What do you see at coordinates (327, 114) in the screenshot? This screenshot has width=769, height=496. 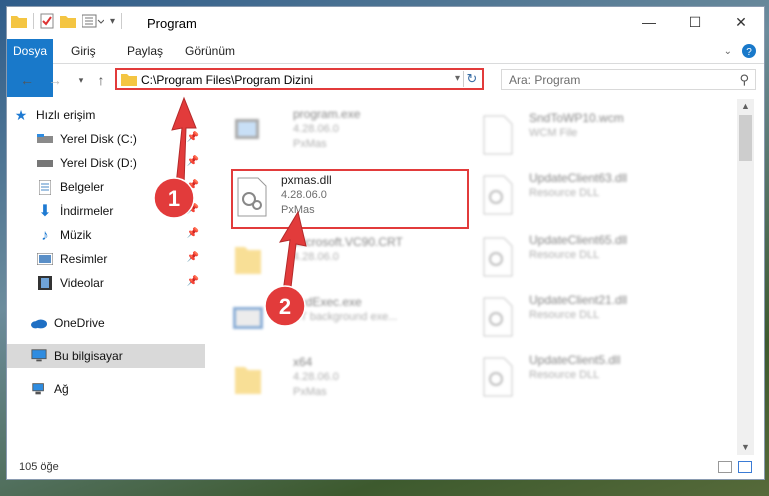 I see `file-name: program.exe` at bounding box center [327, 114].